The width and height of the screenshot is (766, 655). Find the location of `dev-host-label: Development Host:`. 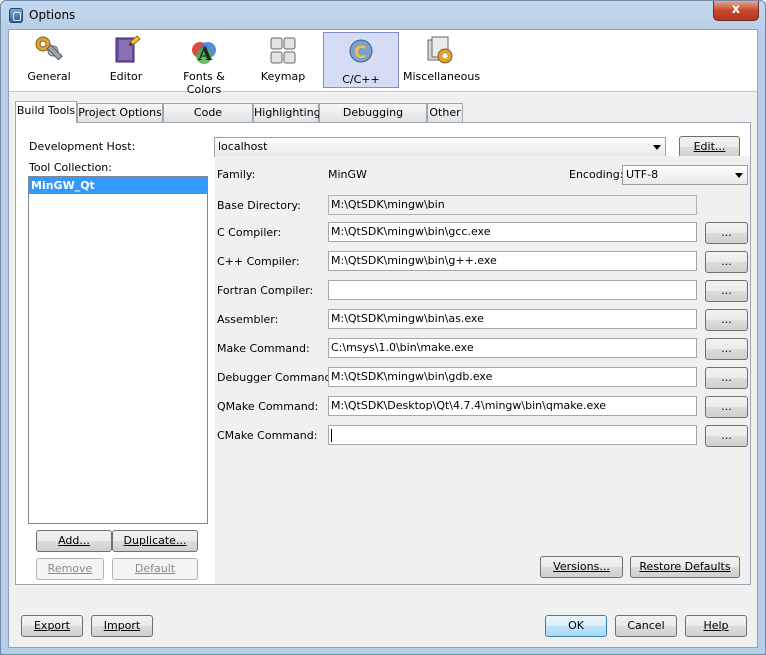

dev-host-label: Development Host: is located at coordinates (82, 146).